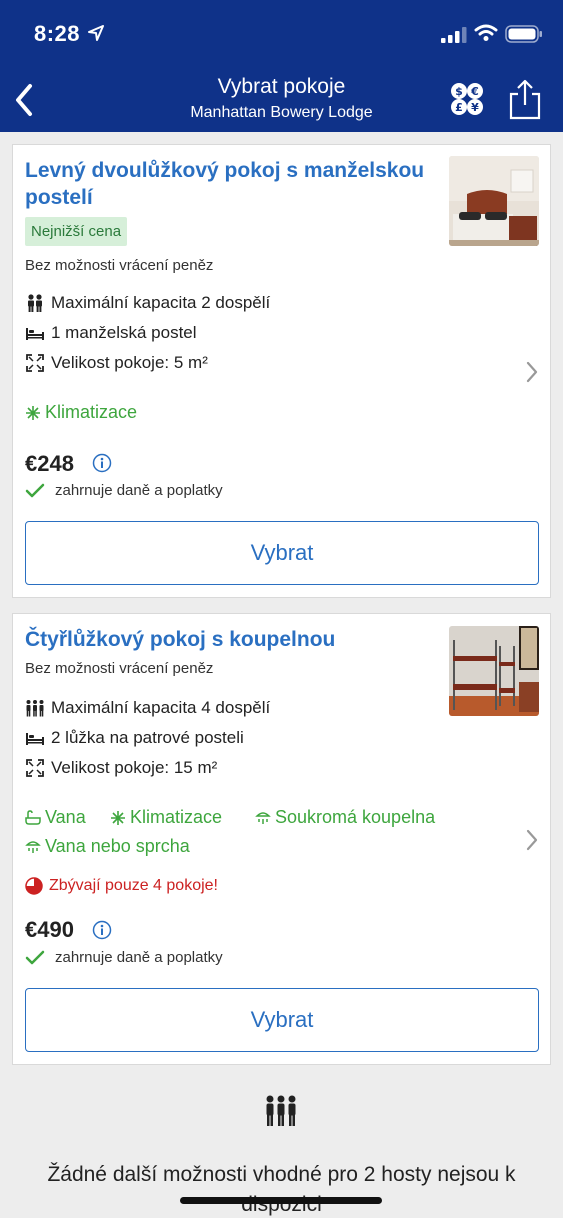 The height and width of the screenshot is (1218, 563). Describe the element at coordinates (525, 100) in the screenshot. I see `share-icon` at that location.